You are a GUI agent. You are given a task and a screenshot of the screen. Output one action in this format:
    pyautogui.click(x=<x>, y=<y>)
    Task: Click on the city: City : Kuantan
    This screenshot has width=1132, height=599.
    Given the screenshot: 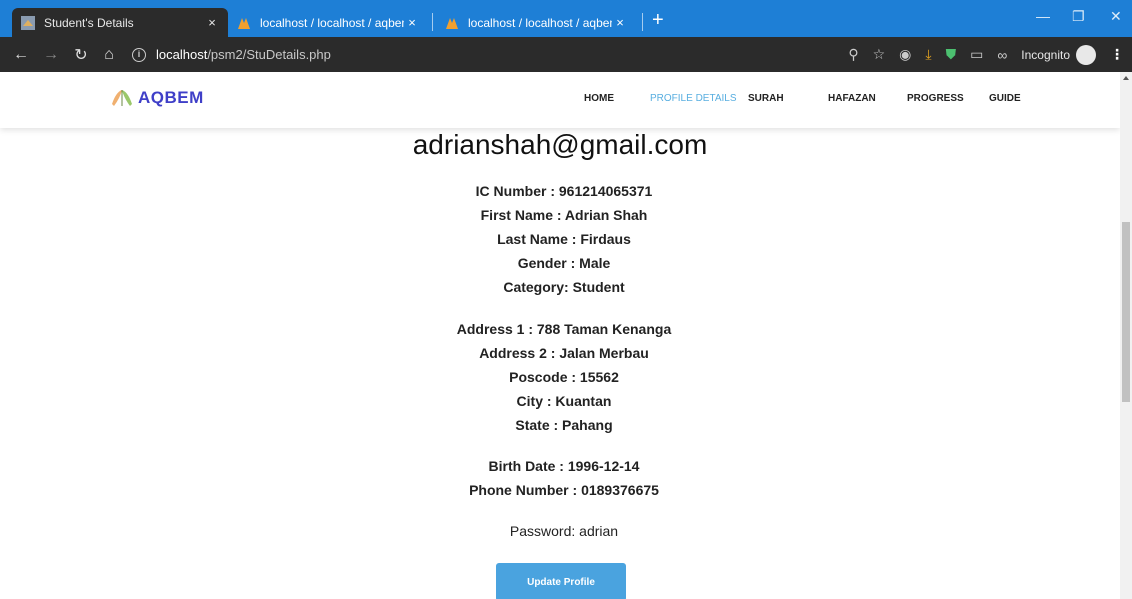 What is the action you would take?
    pyautogui.click(x=564, y=401)
    